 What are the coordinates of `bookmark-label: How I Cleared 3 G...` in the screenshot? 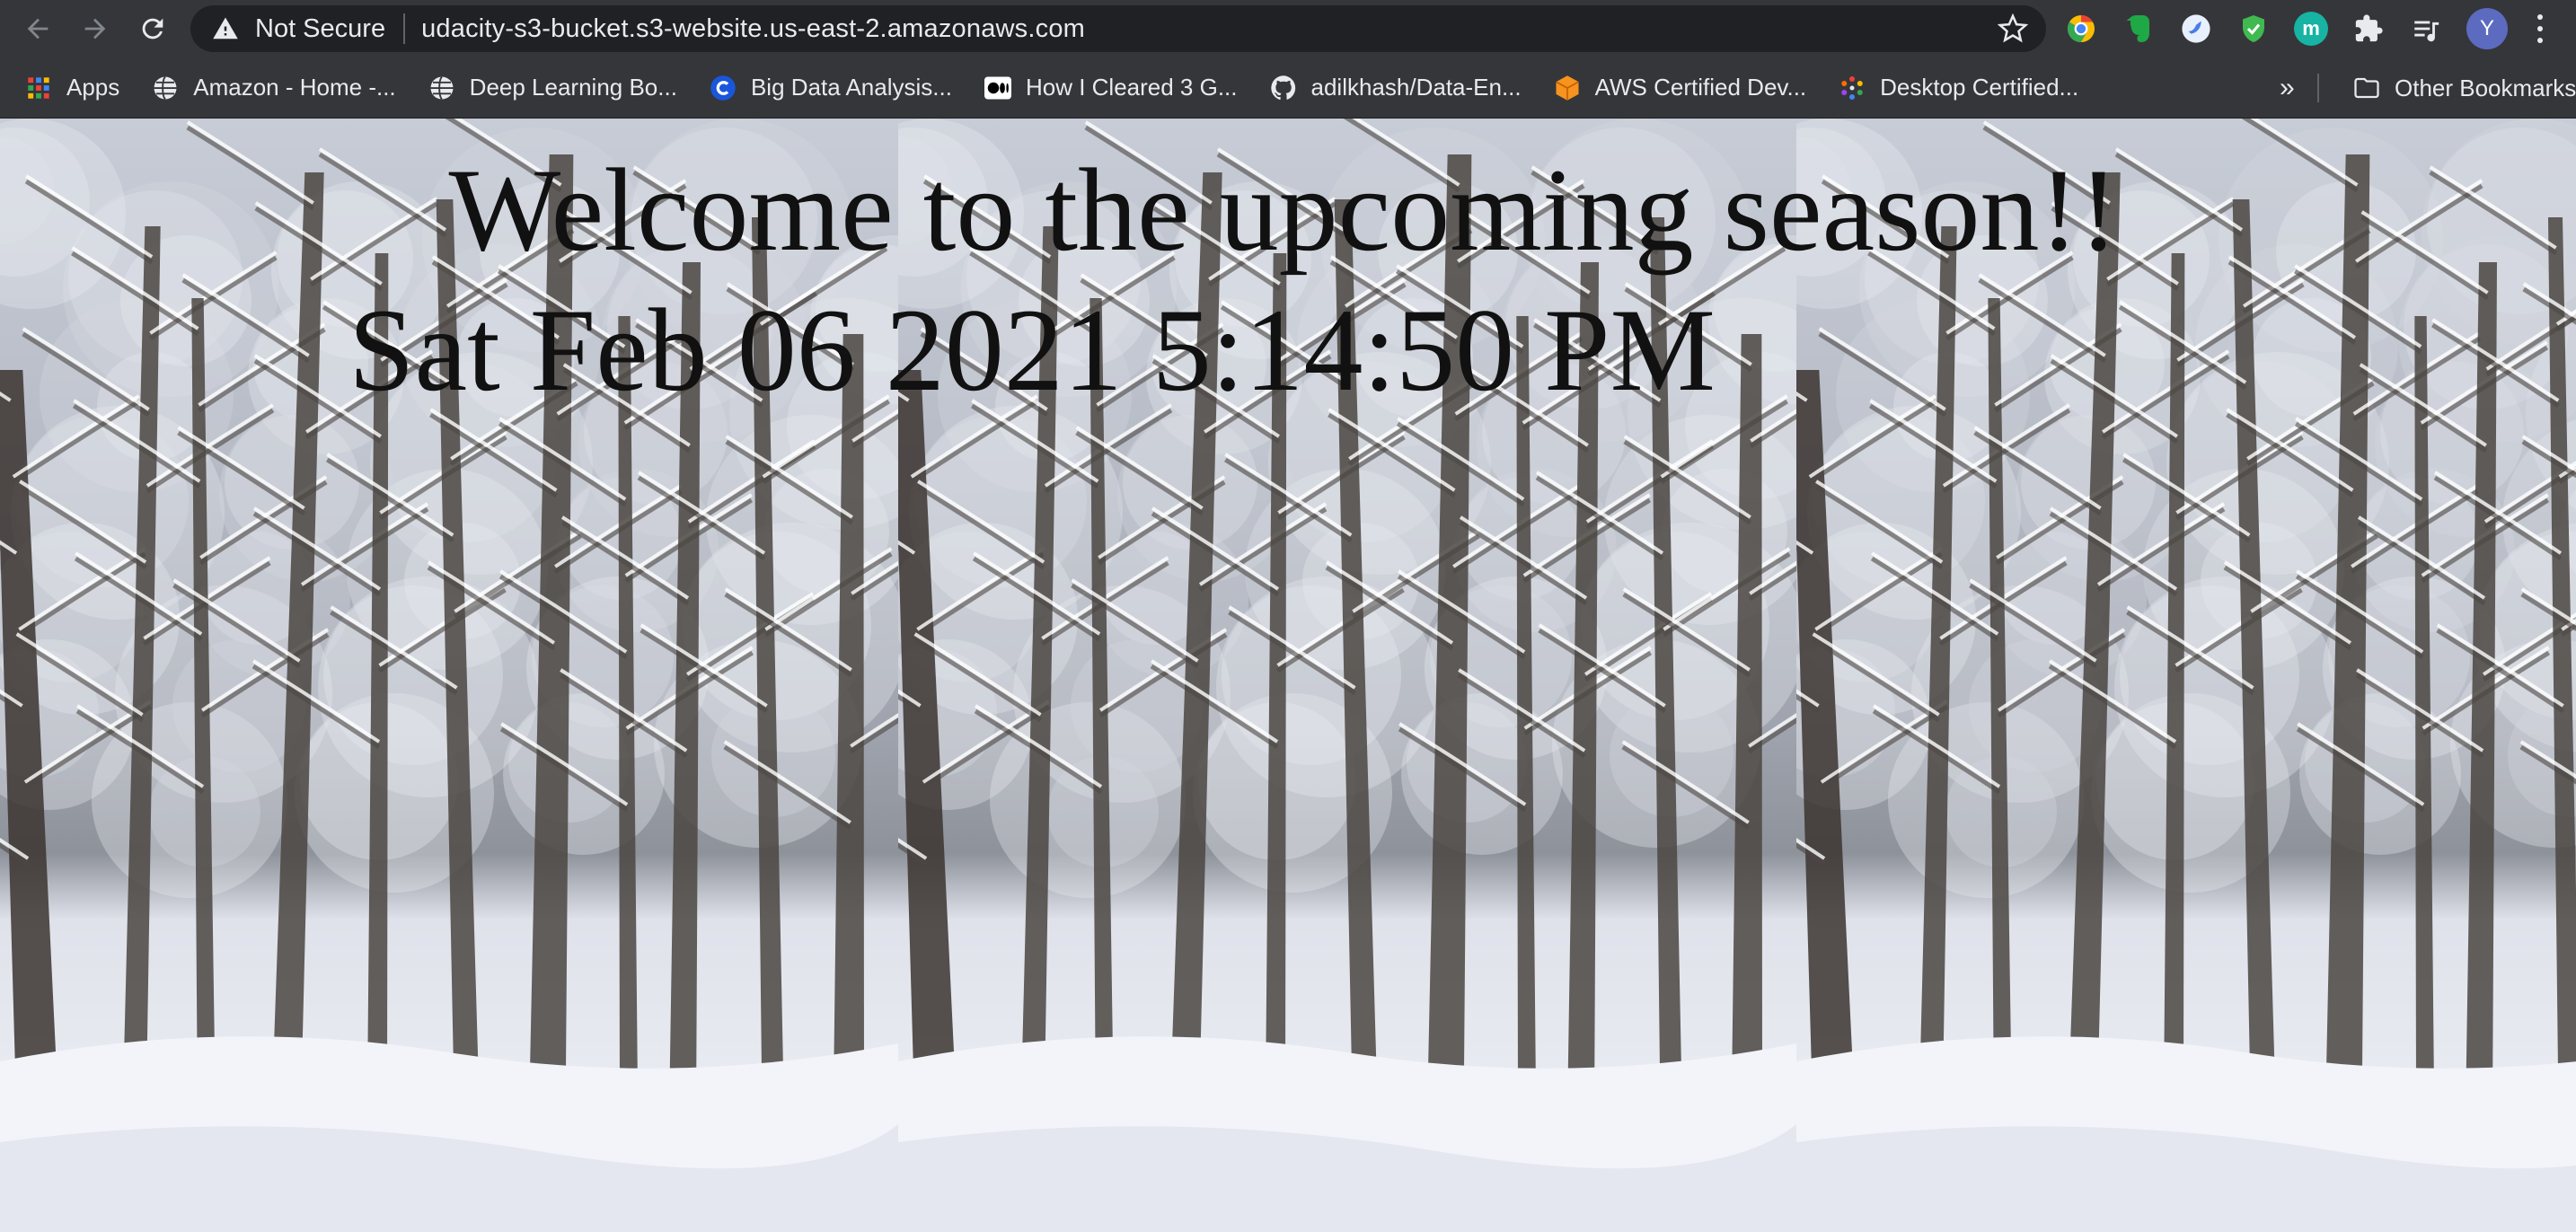 It's located at (1131, 87).